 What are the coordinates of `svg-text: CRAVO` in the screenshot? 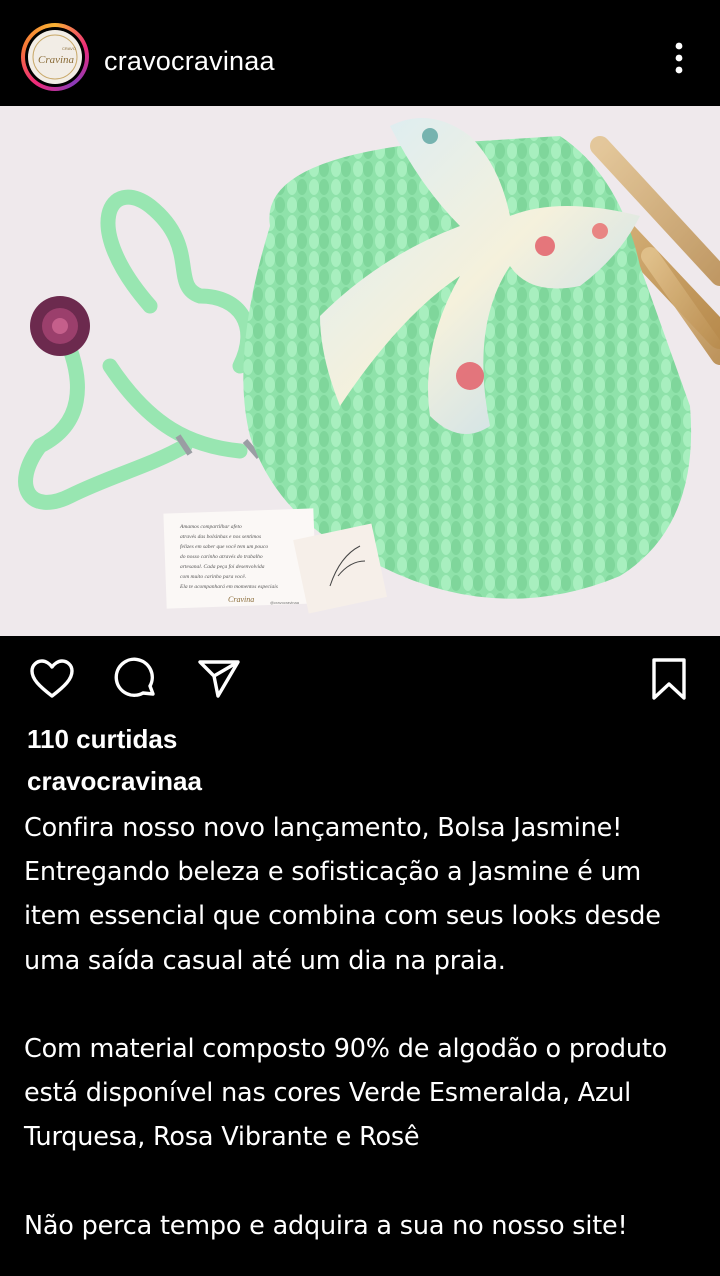 It's located at (69, 48).